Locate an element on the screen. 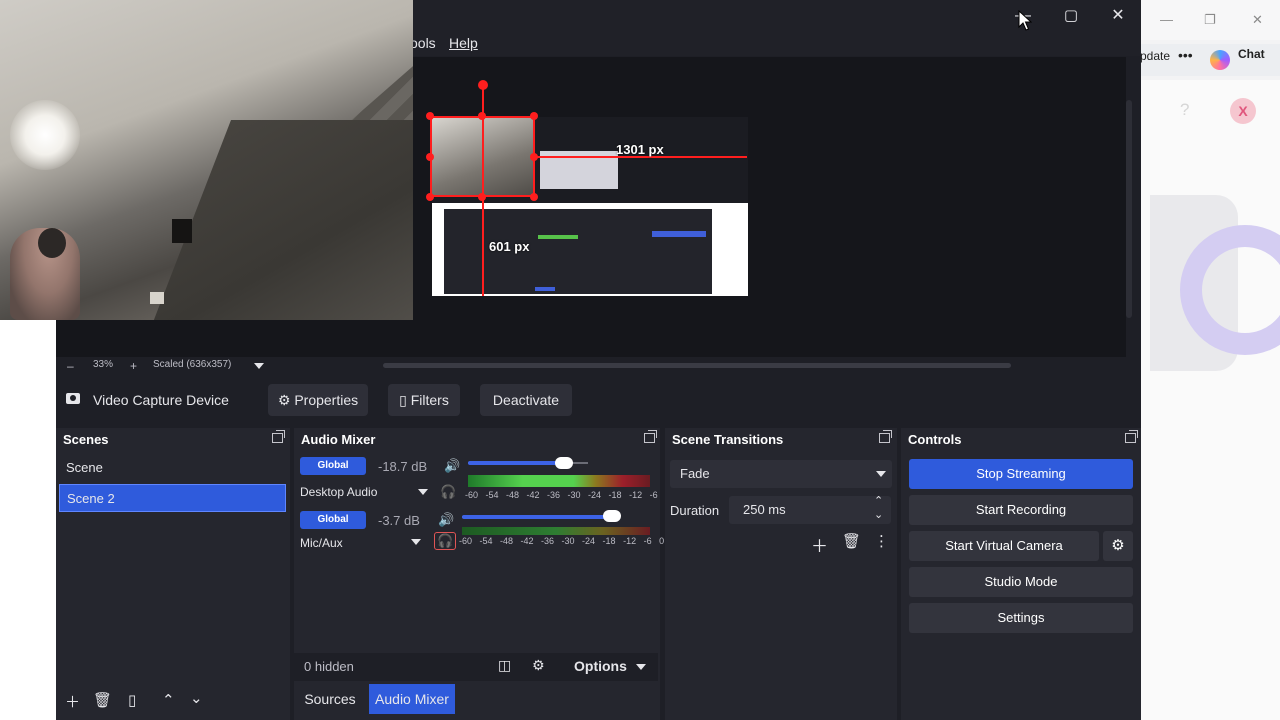 The image size is (1280, 720). move-down-icon: ⌄ is located at coordinates (196, 698).